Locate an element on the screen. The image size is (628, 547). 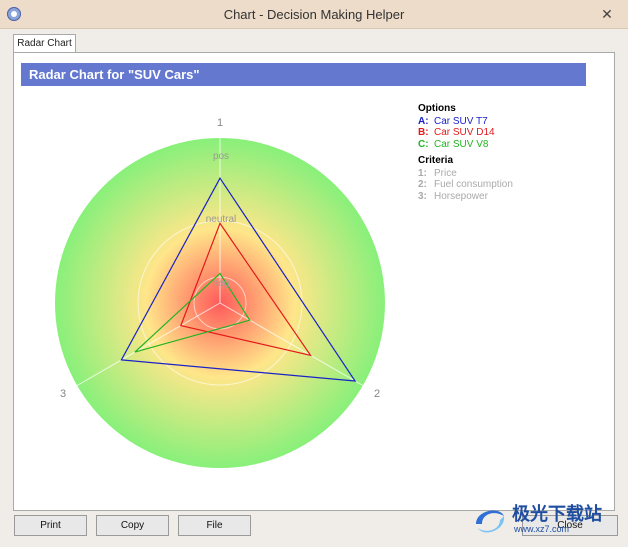
print-button: Print is located at coordinates (50, 525).